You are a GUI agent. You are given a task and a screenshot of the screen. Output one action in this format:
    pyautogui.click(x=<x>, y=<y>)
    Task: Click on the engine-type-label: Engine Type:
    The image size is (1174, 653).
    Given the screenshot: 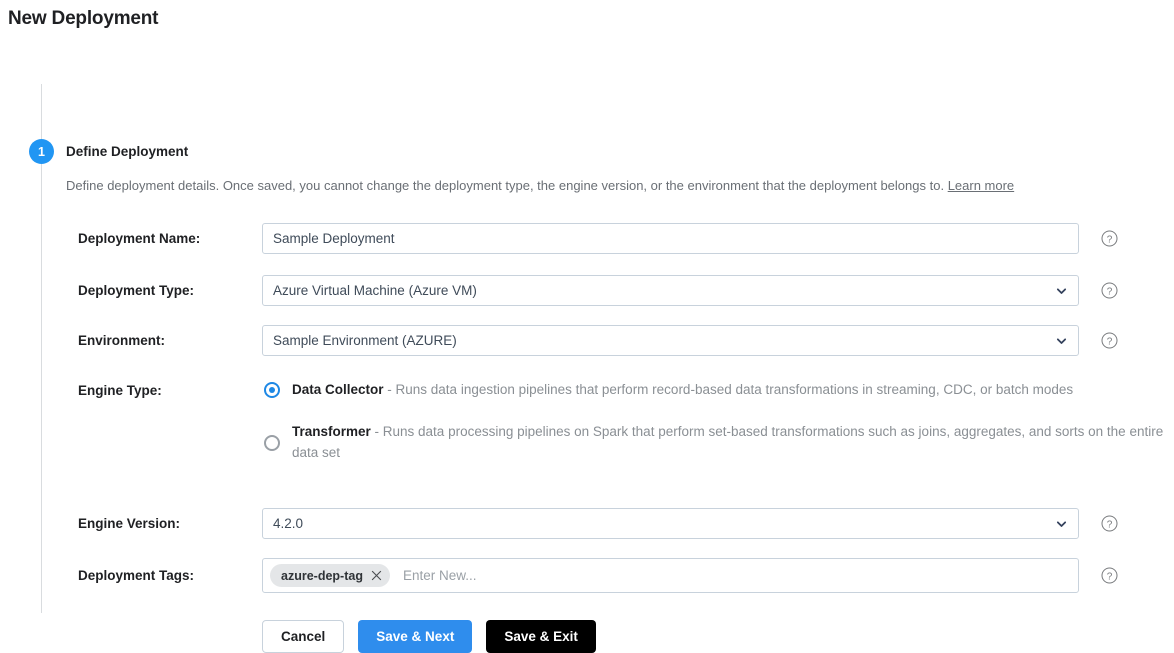 What is the action you would take?
    pyautogui.click(x=120, y=390)
    